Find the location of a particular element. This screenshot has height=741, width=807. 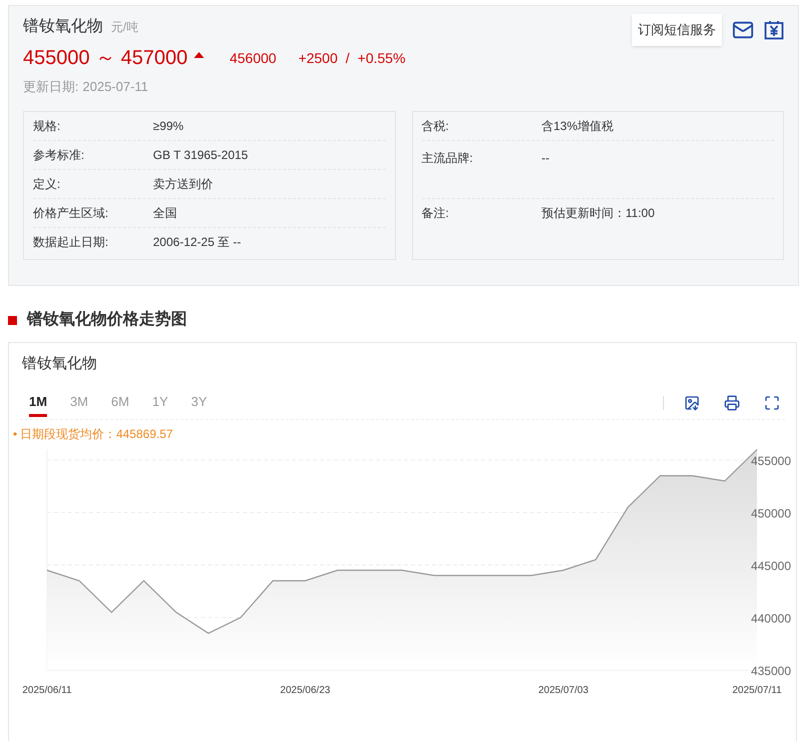

mail-icon is located at coordinates (743, 30).